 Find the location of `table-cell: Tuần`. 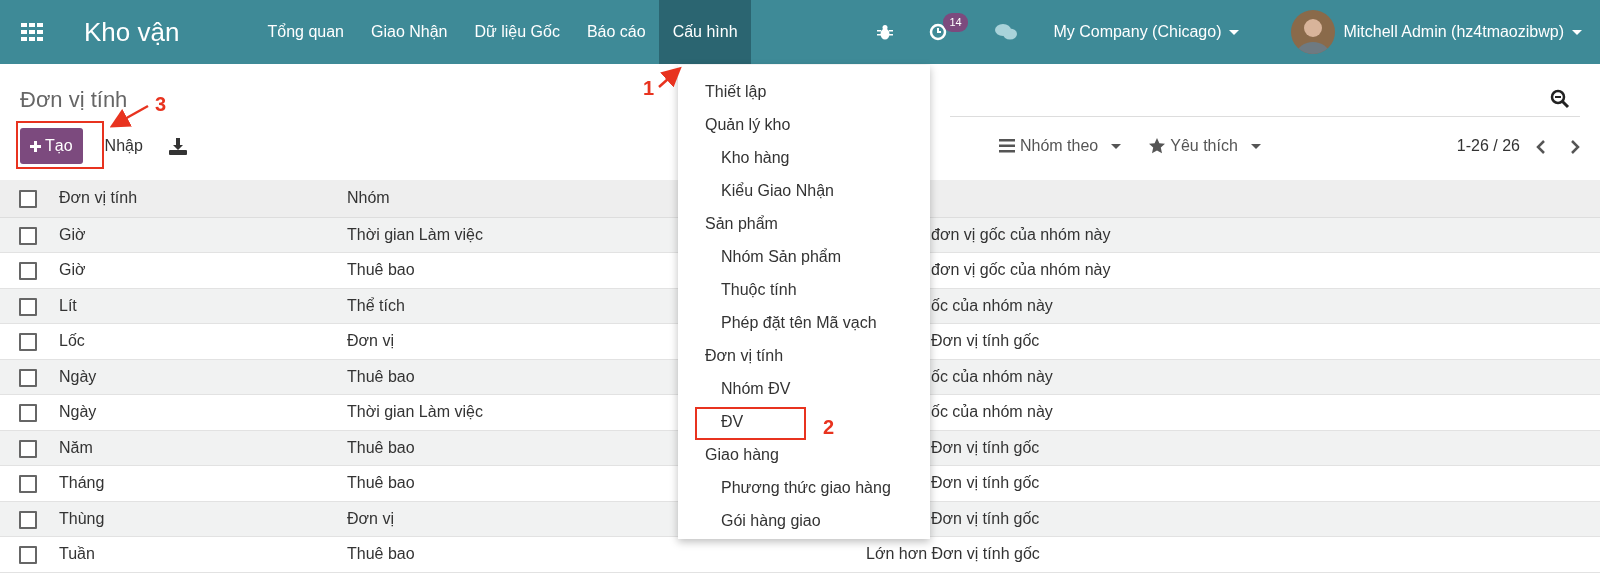

table-cell: Tuần is located at coordinates (199, 554).